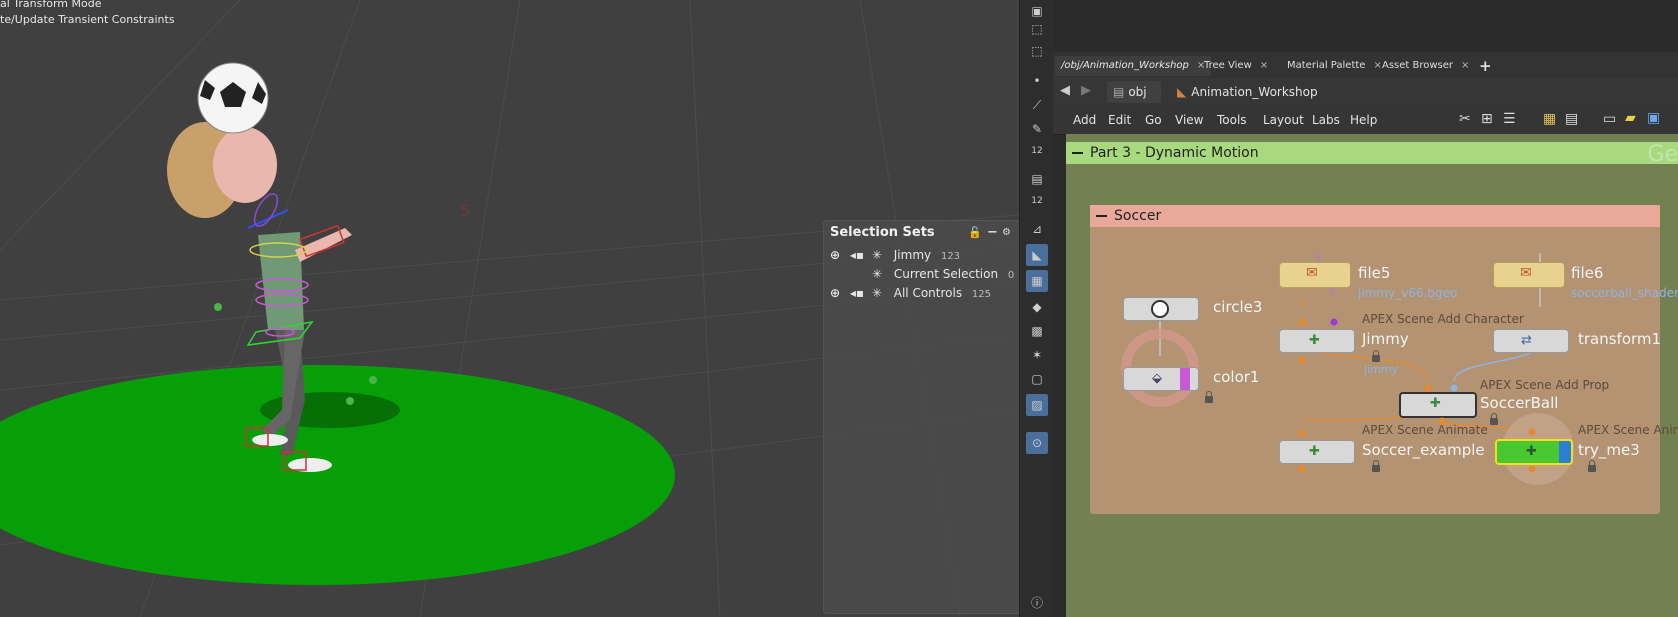 The width and height of the screenshot is (1678, 617). Describe the element at coordinates (1037, 255) in the screenshot. I see `wireframe-shaded-icon: ◣` at that location.